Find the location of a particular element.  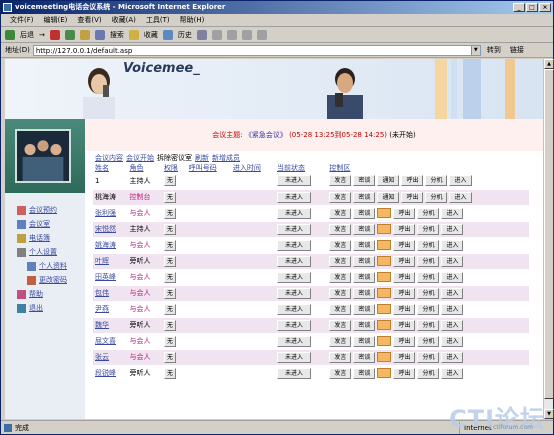

home-icon is located at coordinates (84, 34).